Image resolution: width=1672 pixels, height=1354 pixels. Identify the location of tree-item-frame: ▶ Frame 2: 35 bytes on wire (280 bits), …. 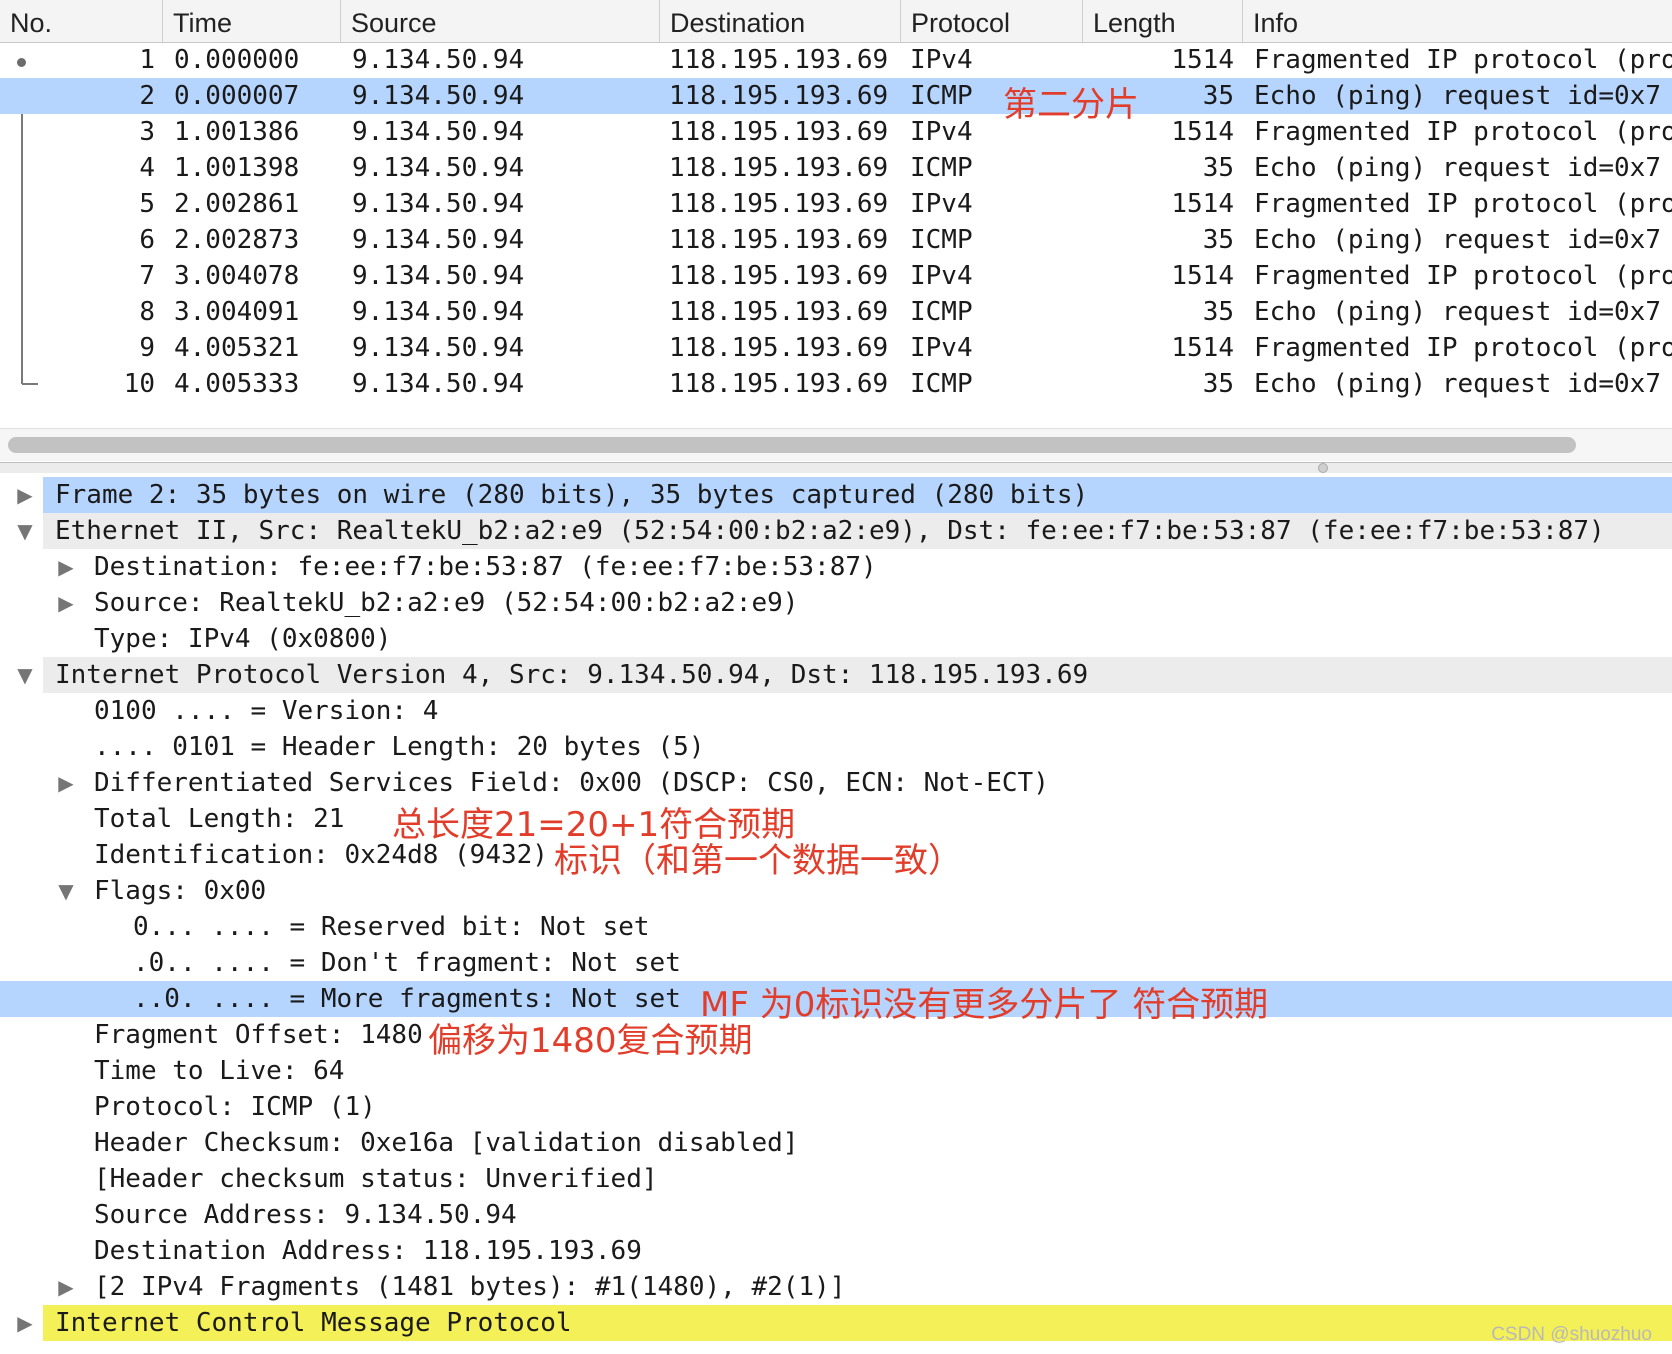
(836, 495).